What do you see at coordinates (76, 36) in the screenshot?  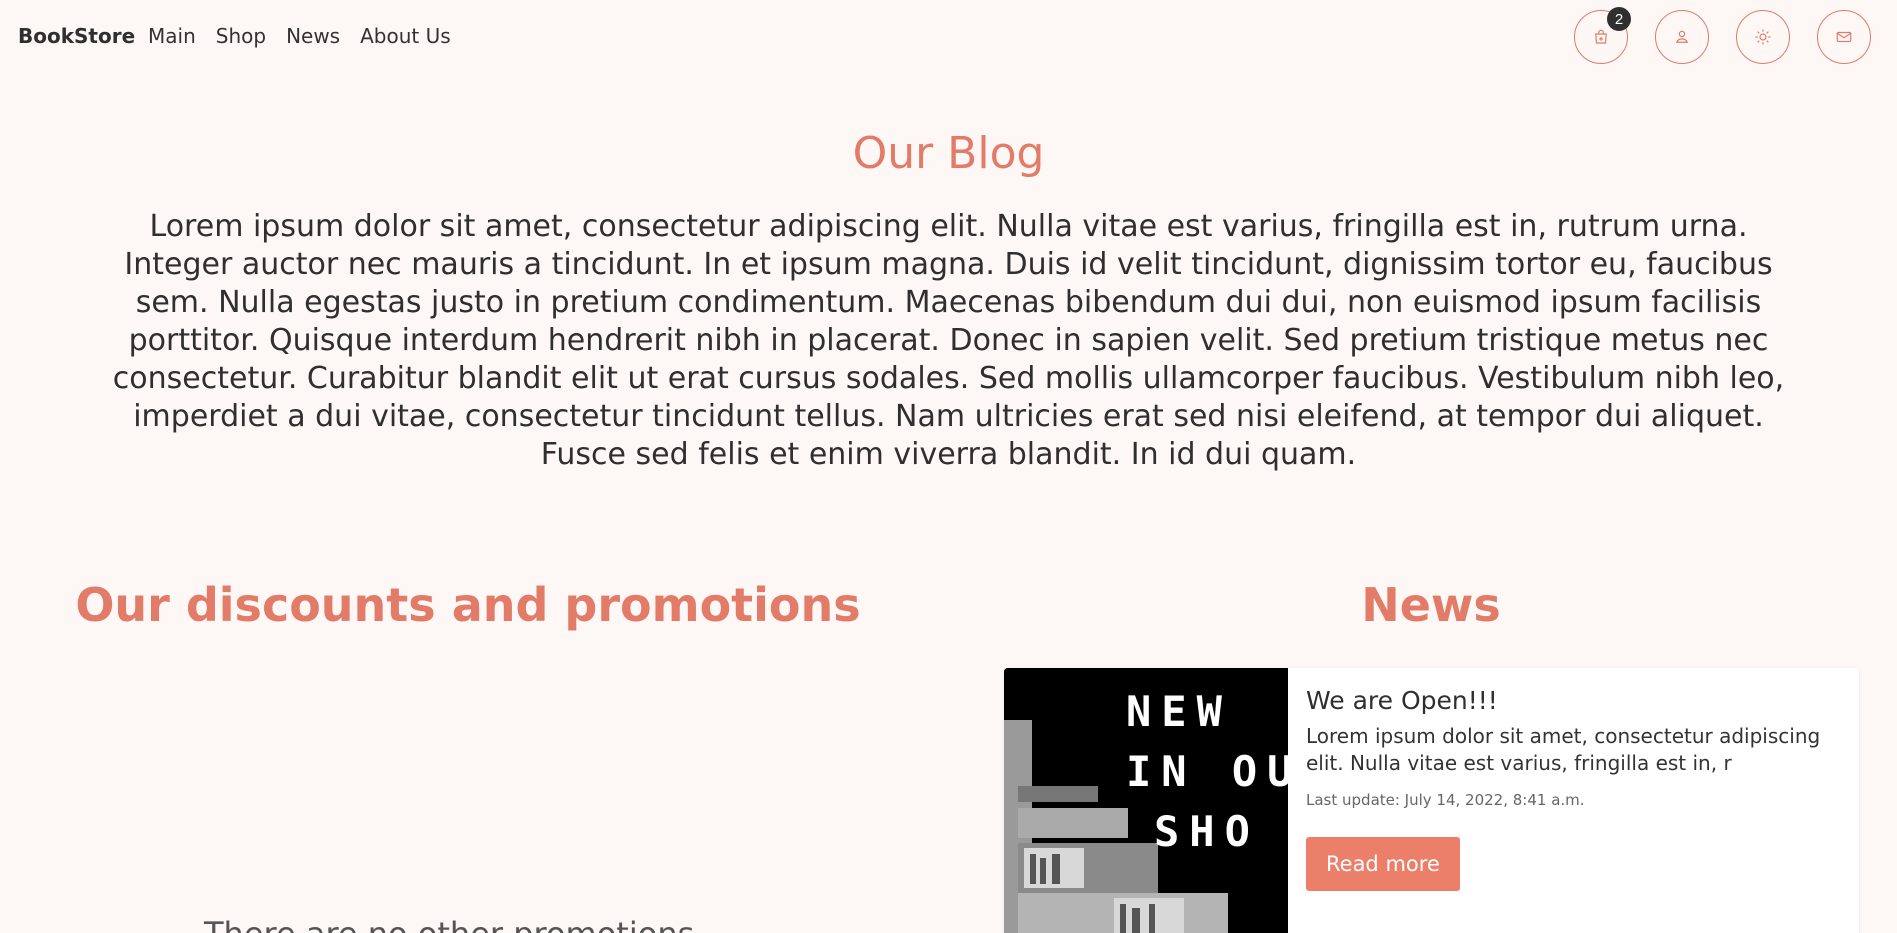 I see `brand-logo: BookStore` at bounding box center [76, 36].